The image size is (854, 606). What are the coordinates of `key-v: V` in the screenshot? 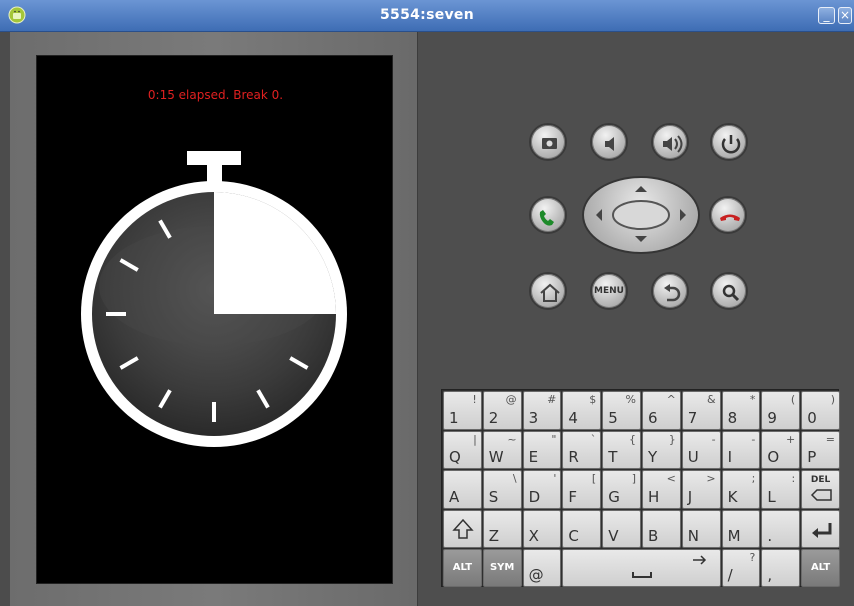 It's located at (621, 529).